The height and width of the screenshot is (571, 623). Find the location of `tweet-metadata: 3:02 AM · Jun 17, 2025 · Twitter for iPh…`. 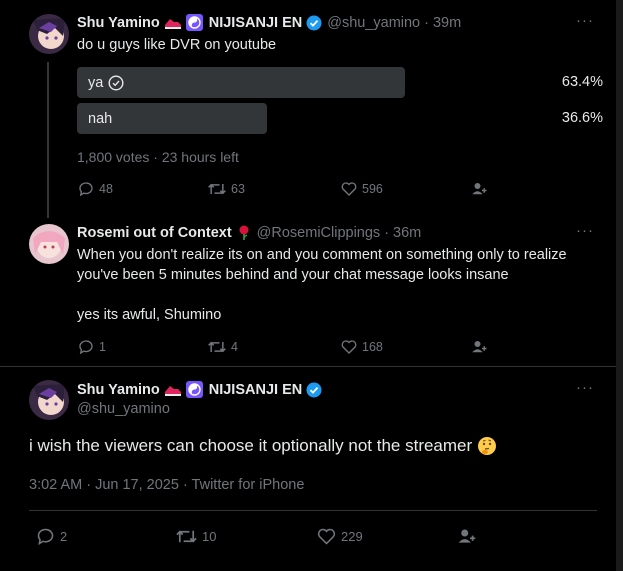

tweet-metadata: 3:02 AM · Jun 17, 2025 · Twitter for iPh… is located at coordinates (167, 485).